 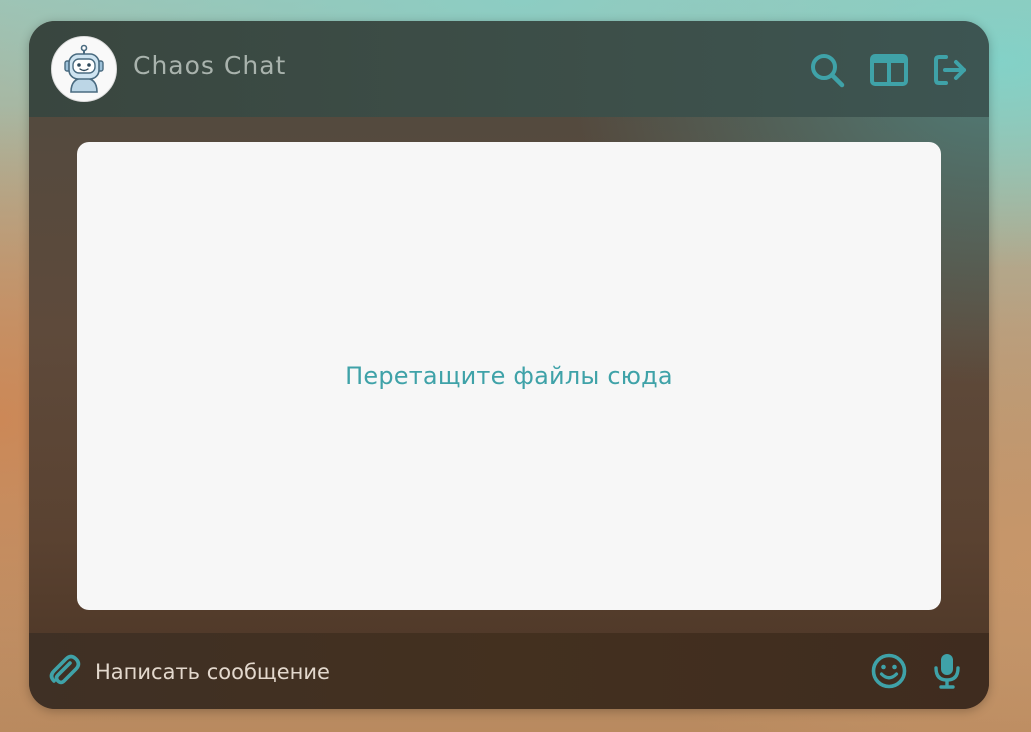 I want to click on attach-button, so click(x=65, y=671).